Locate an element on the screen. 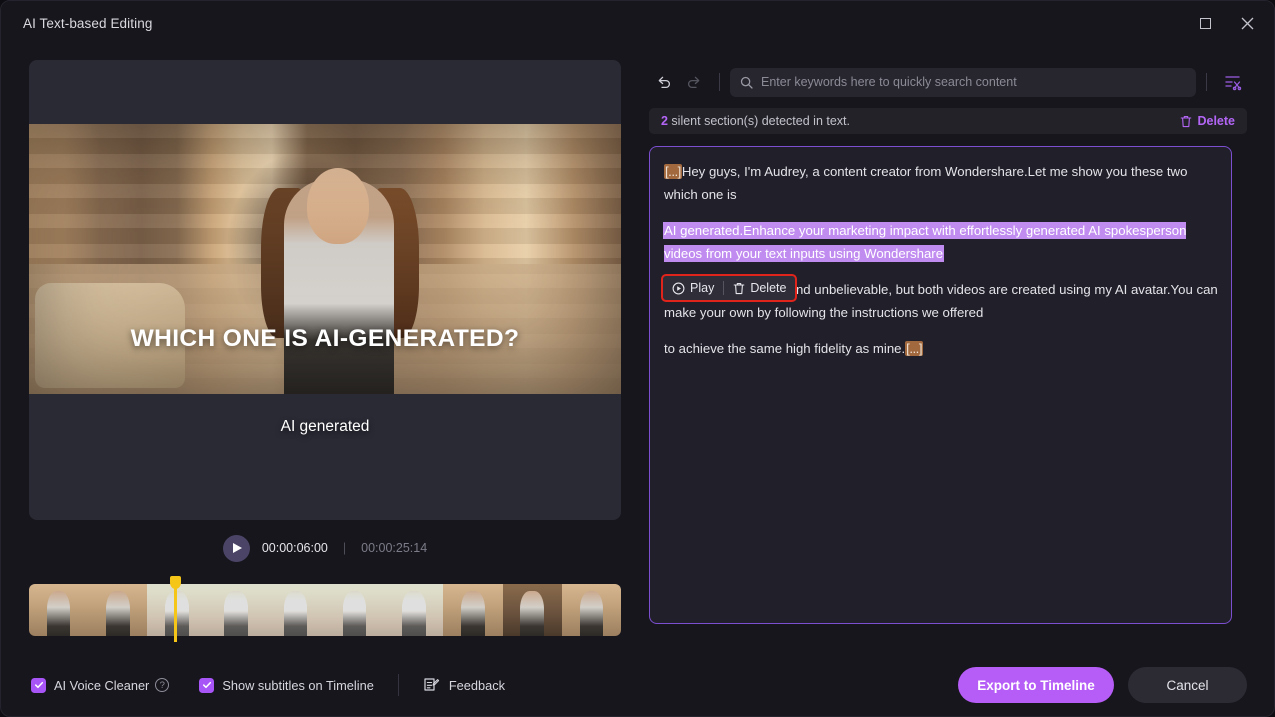  timeline-filmstrip is located at coordinates (325, 610).